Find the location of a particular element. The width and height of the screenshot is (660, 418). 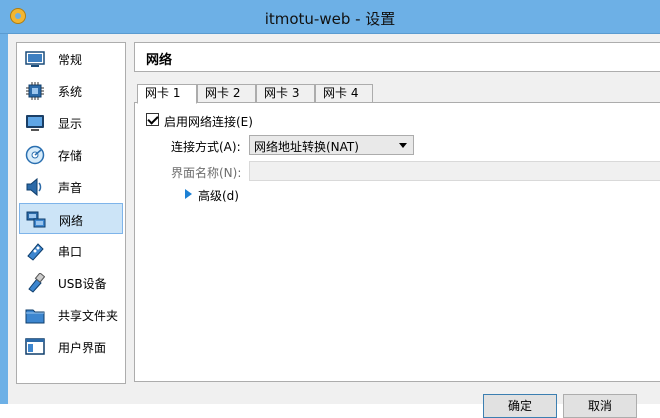

sidebar-item-label: 系统 is located at coordinates (70, 92).